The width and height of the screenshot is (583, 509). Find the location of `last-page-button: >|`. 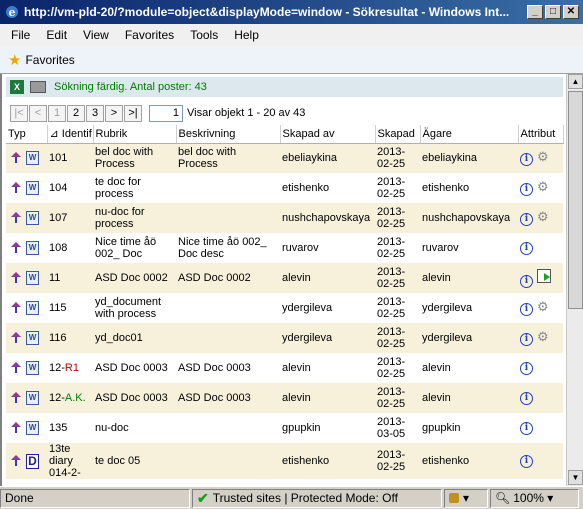

last-page-button: >| is located at coordinates (133, 113).